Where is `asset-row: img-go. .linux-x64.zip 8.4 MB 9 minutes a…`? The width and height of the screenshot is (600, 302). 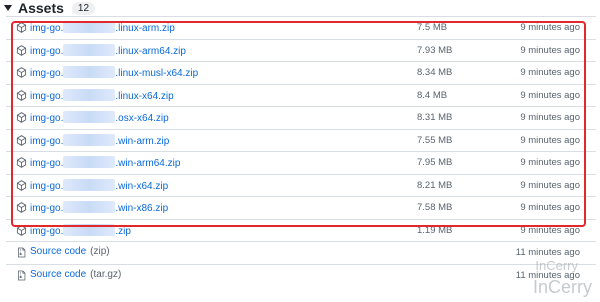
asset-row: img-go. .linux-x64.zip 8.4 MB 9 minutes a… is located at coordinates (301, 95).